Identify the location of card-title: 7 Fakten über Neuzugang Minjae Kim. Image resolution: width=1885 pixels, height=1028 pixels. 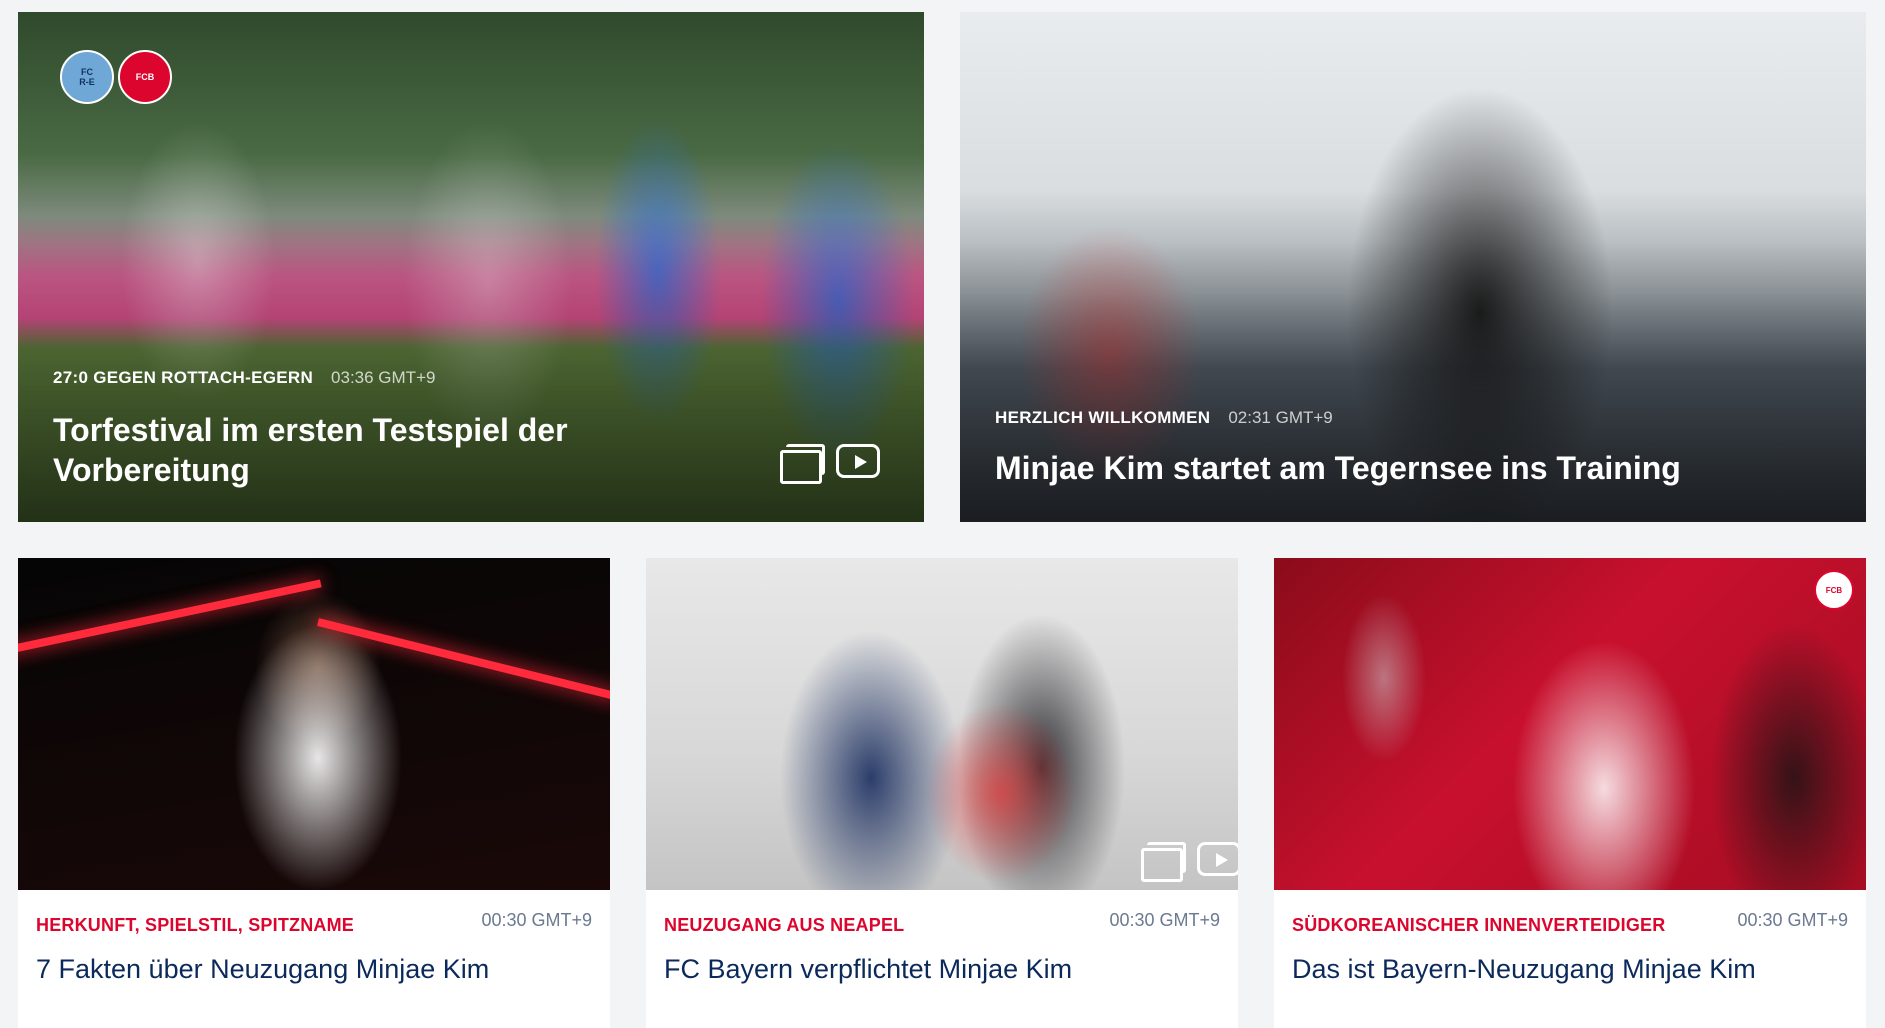
(263, 969).